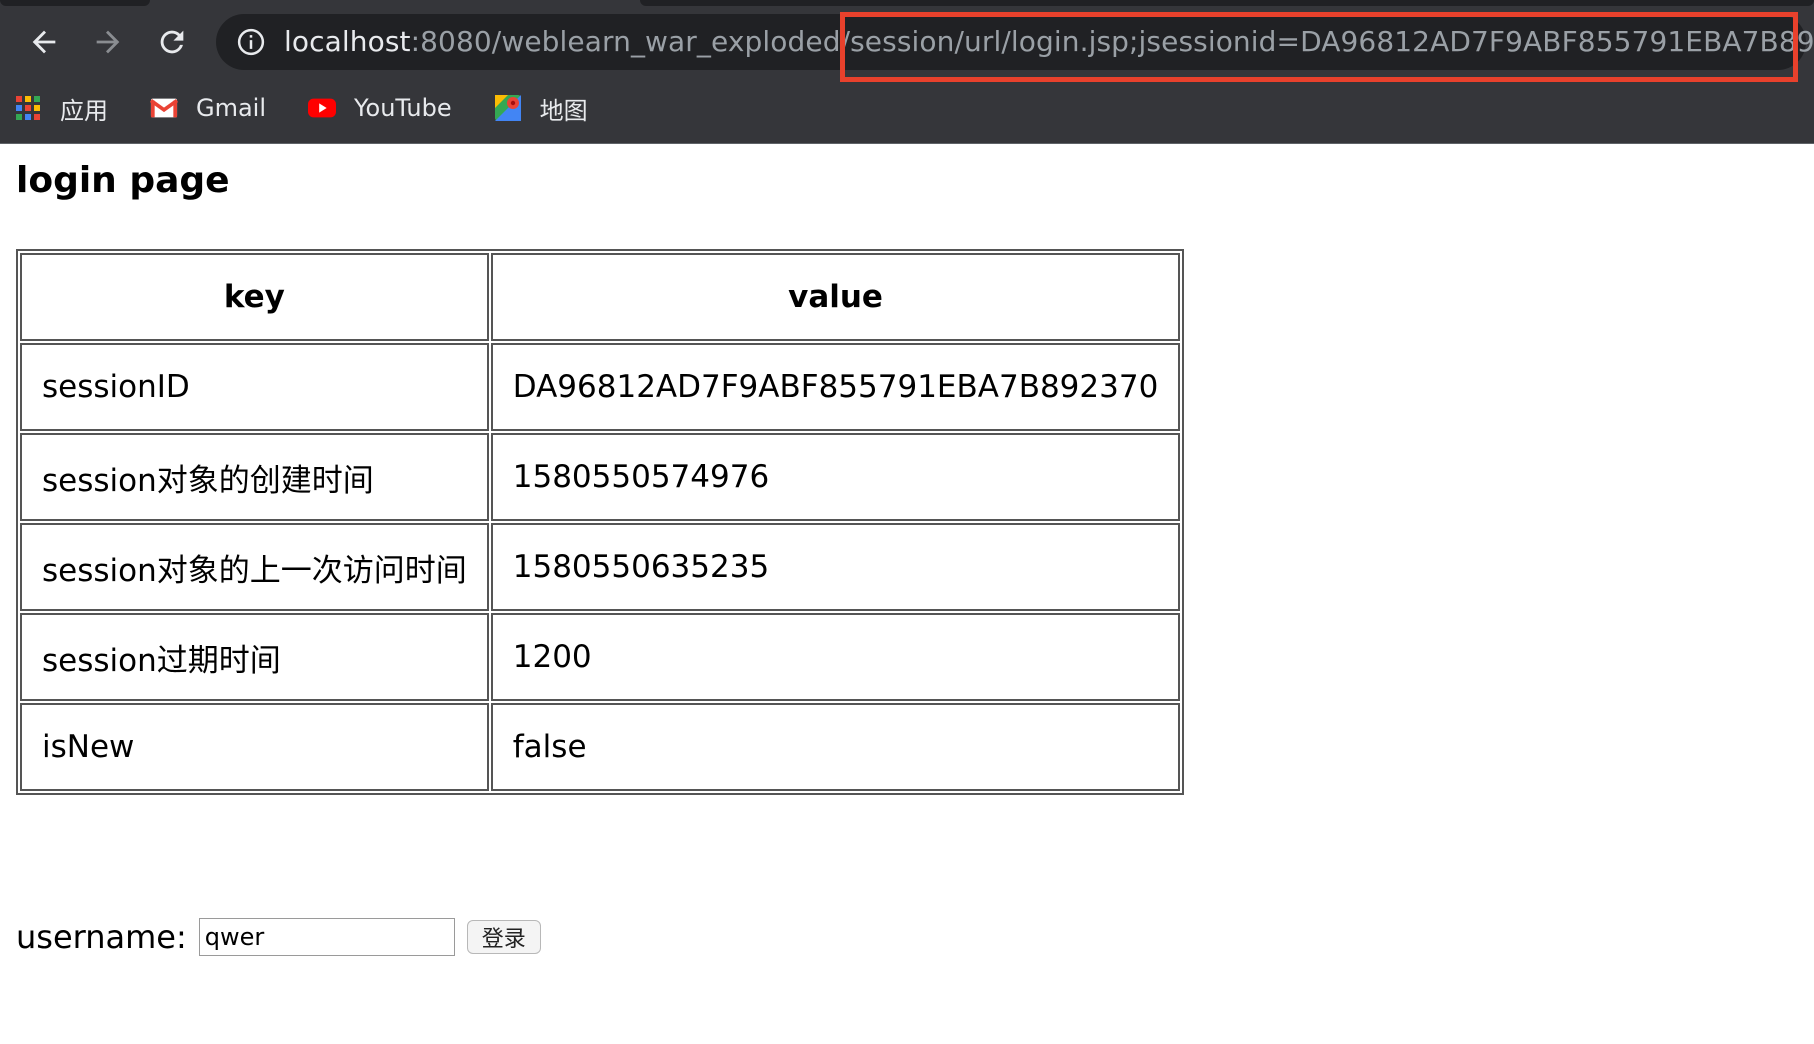 This screenshot has height=1044, width=1814. What do you see at coordinates (254, 567) in the screenshot?
I see `table-cell-key: session对象的上一次访问时间` at bounding box center [254, 567].